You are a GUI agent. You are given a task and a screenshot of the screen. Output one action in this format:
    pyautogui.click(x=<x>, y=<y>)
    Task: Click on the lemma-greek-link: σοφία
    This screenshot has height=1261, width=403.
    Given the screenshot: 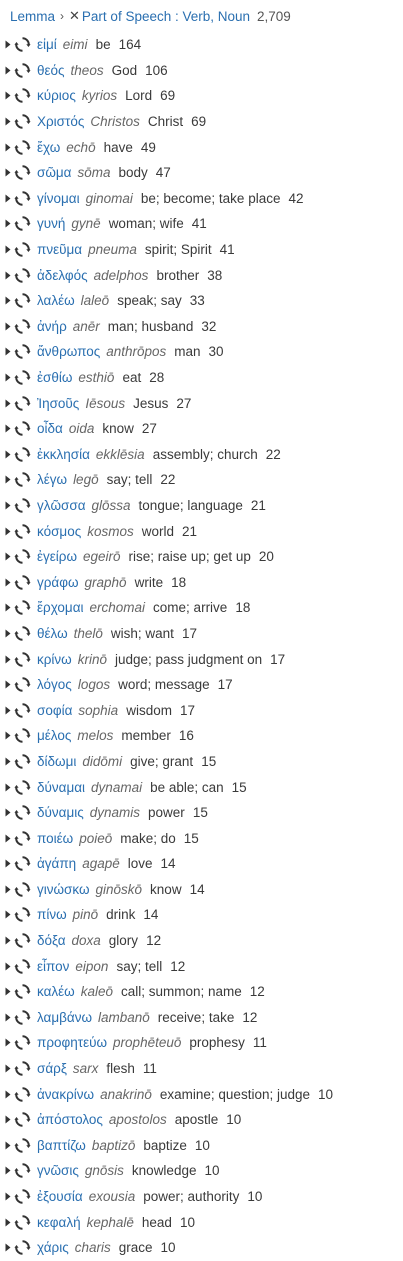 What is the action you would take?
    pyautogui.click(x=54, y=710)
    